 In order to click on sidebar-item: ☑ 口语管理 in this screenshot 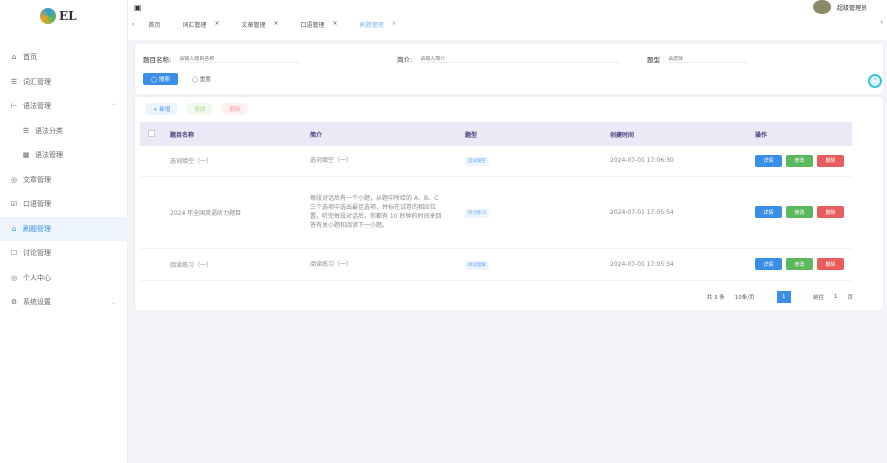, I will do `click(64, 204)`.